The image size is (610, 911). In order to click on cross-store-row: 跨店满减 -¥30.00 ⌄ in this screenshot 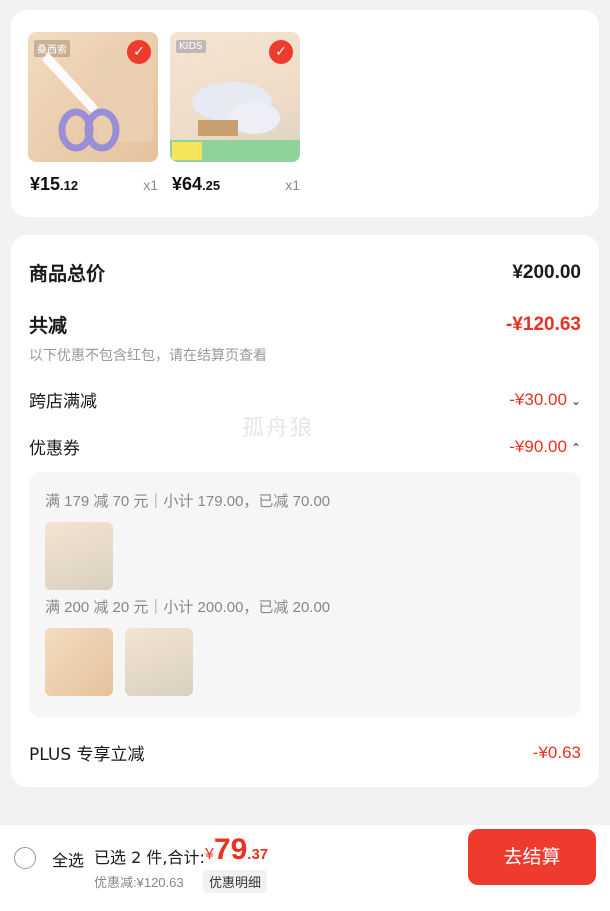, I will do `click(305, 400)`.